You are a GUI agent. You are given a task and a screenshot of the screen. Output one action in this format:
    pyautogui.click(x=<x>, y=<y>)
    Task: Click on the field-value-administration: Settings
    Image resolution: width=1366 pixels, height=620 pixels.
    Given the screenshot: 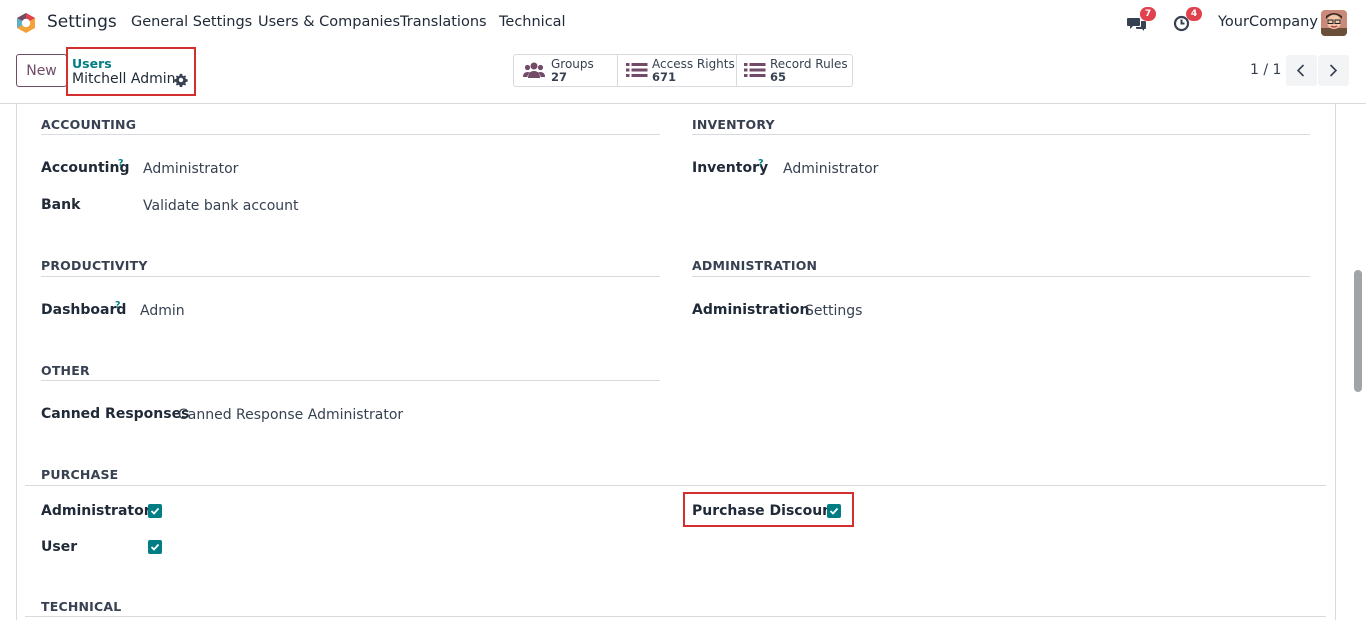 What is the action you would take?
    pyautogui.click(x=833, y=311)
    